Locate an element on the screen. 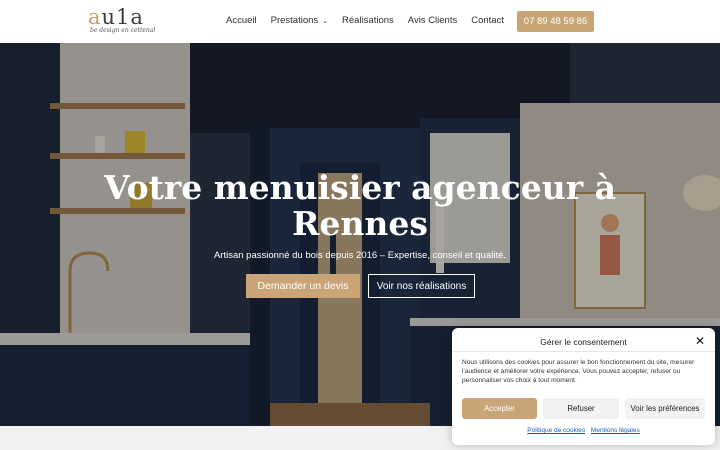  accept-cookies-button: Accepter is located at coordinates (499, 408).